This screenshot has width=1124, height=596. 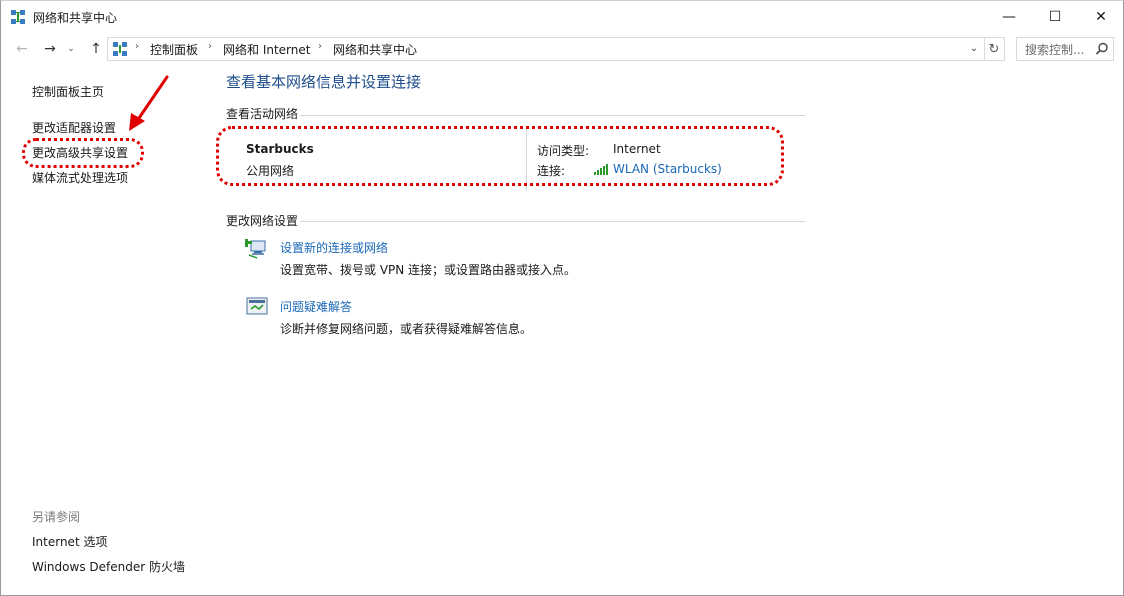 What do you see at coordinates (1101, 48) in the screenshot?
I see `search-icon` at bounding box center [1101, 48].